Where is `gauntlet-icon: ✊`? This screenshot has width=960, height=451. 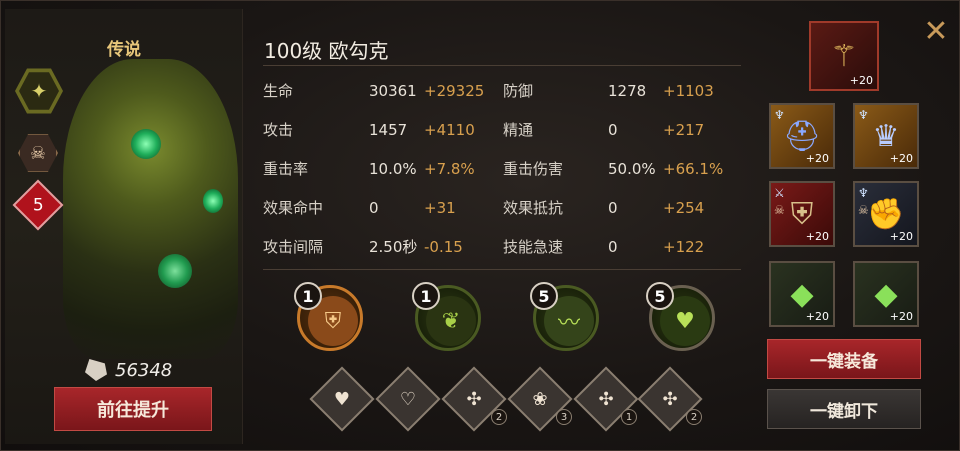 gauntlet-icon: ✊ is located at coordinates (886, 214).